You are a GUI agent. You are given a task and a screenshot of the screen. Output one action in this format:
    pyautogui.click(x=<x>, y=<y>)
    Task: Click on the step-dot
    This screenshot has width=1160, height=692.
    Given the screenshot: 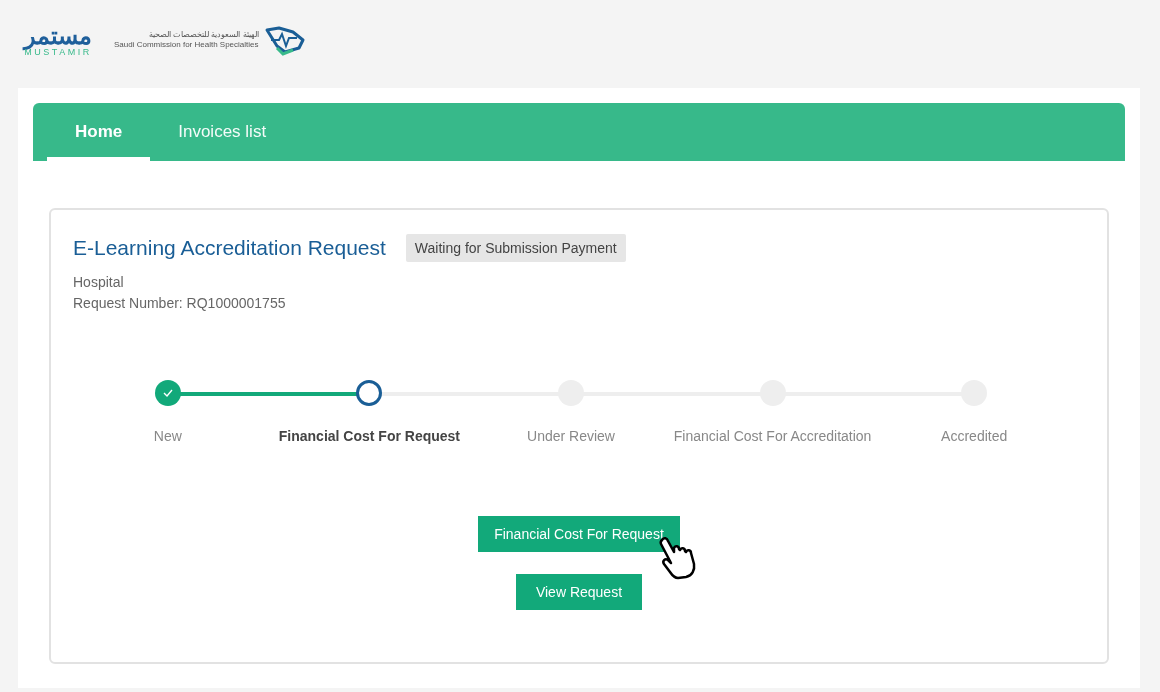 What is the action you would take?
    pyautogui.click(x=369, y=393)
    